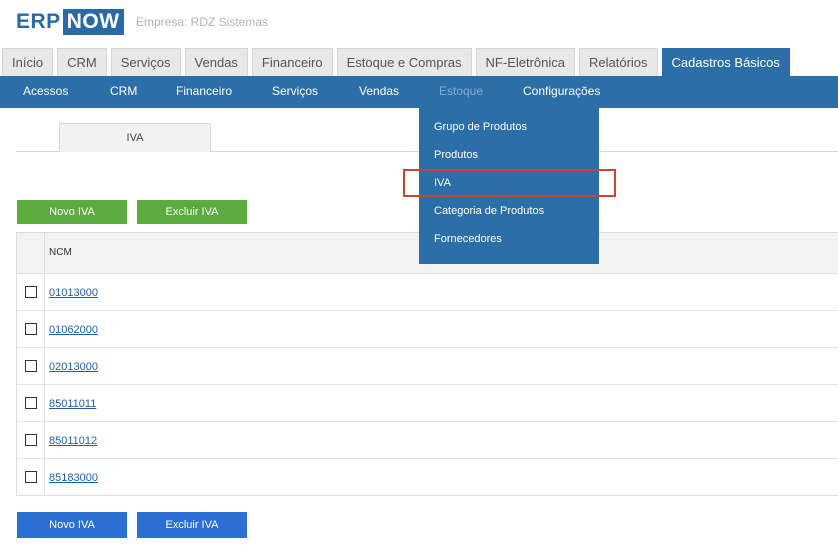 This screenshot has width=838, height=554. What do you see at coordinates (489, 211) in the screenshot?
I see `menu-item-categoria-de-produtos: Categoria de Produtos` at bounding box center [489, 211].